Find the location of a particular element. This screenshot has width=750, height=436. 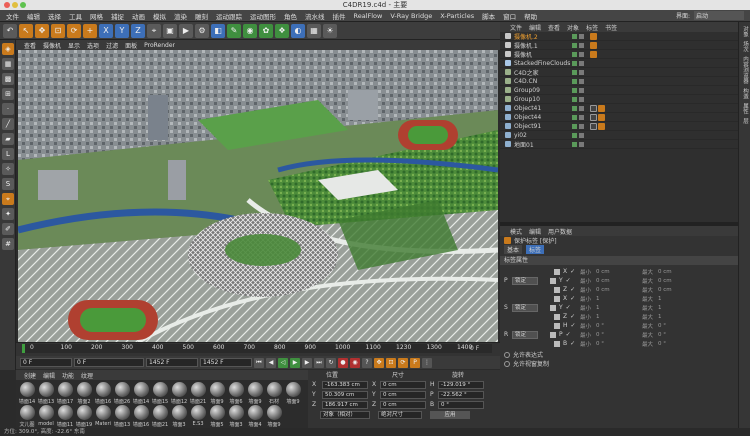

material-swatch: model is located at coordinates (46, 416).